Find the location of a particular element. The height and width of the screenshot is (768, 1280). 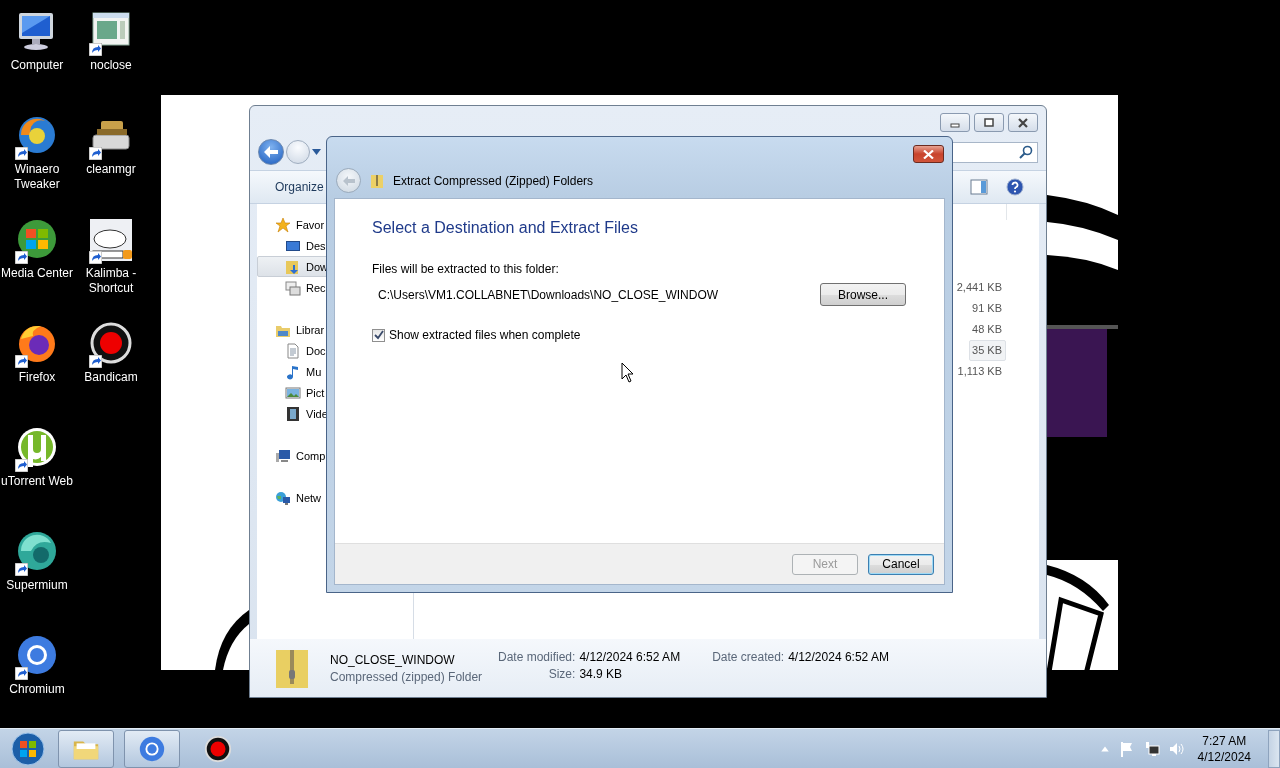

property-label: Size: is located at coordinates (561, 674).